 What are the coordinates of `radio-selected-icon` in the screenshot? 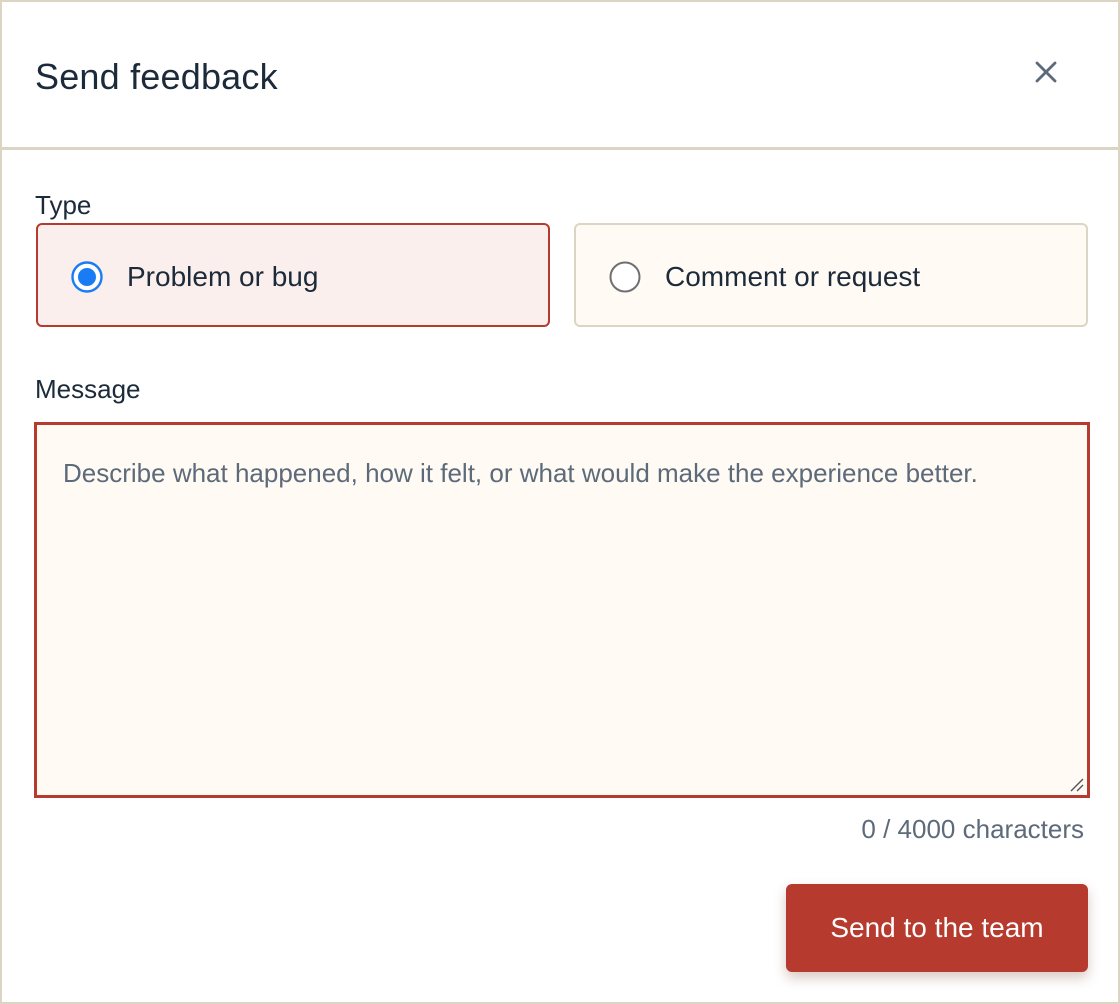 It's located at (87, 277).